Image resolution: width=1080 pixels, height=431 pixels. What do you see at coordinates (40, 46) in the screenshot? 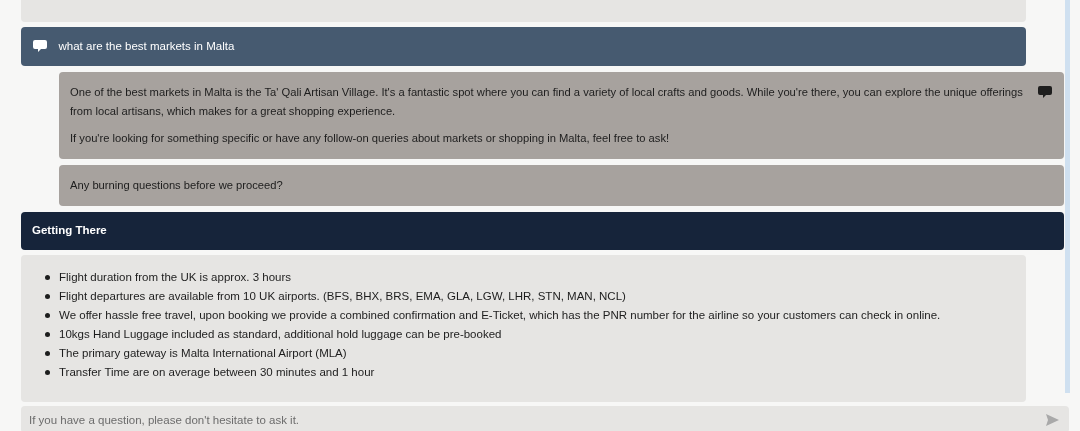
I see `speech-bubble-icon` at bounding box center [40, 46].